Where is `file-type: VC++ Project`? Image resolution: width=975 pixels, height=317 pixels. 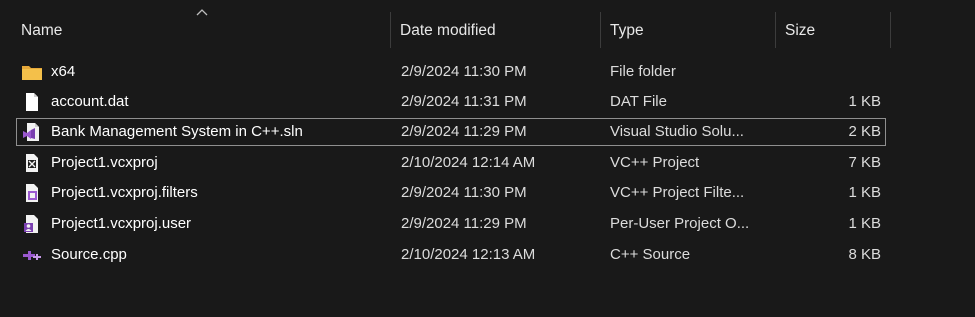
file-type: VC++ Project is located at coordinates (655, 162).